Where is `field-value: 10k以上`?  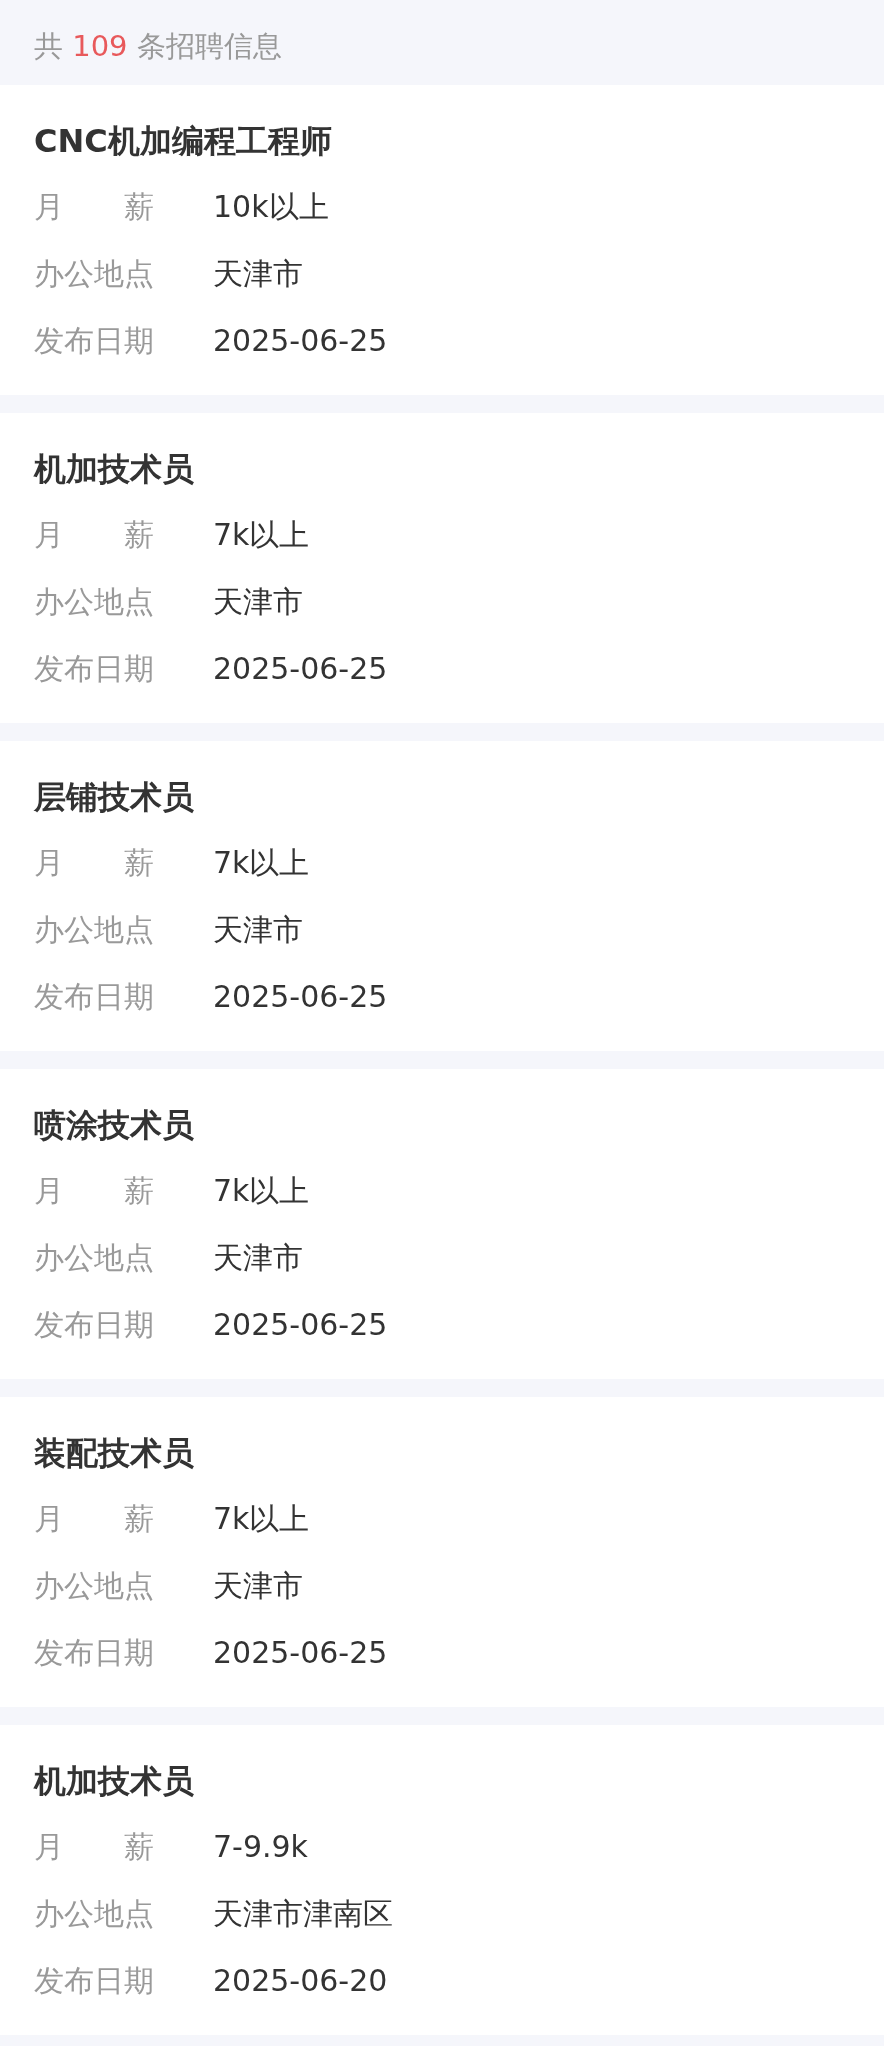
field-value: 10k以上 is located at coordinates (271, 207).